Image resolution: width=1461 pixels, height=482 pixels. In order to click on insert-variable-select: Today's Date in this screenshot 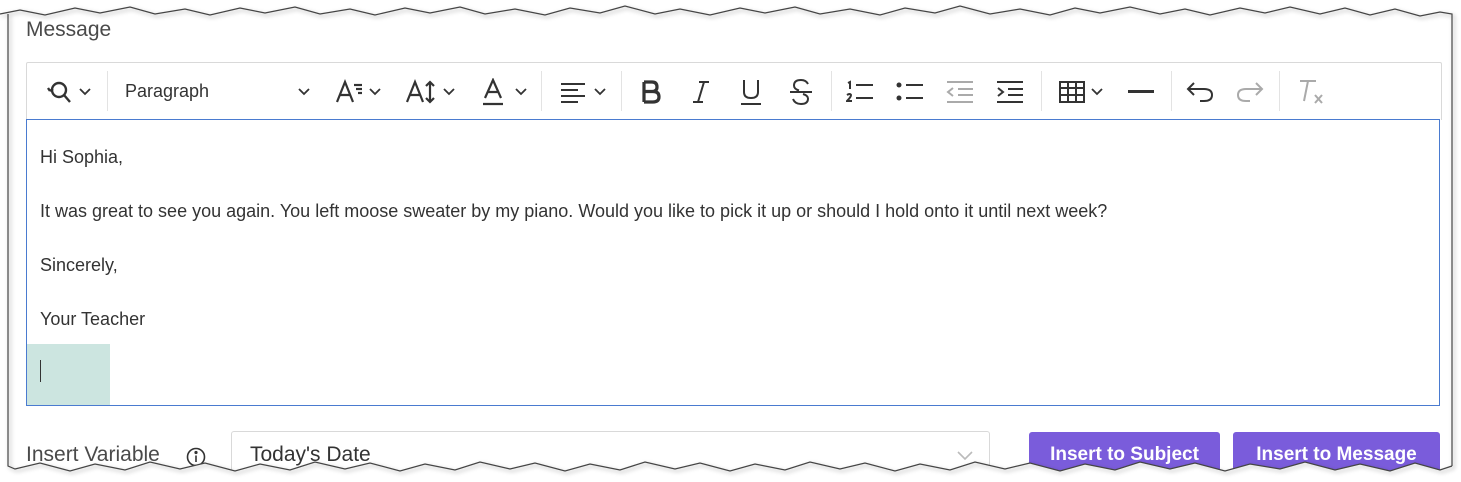, I will do `click(610, 456)`.